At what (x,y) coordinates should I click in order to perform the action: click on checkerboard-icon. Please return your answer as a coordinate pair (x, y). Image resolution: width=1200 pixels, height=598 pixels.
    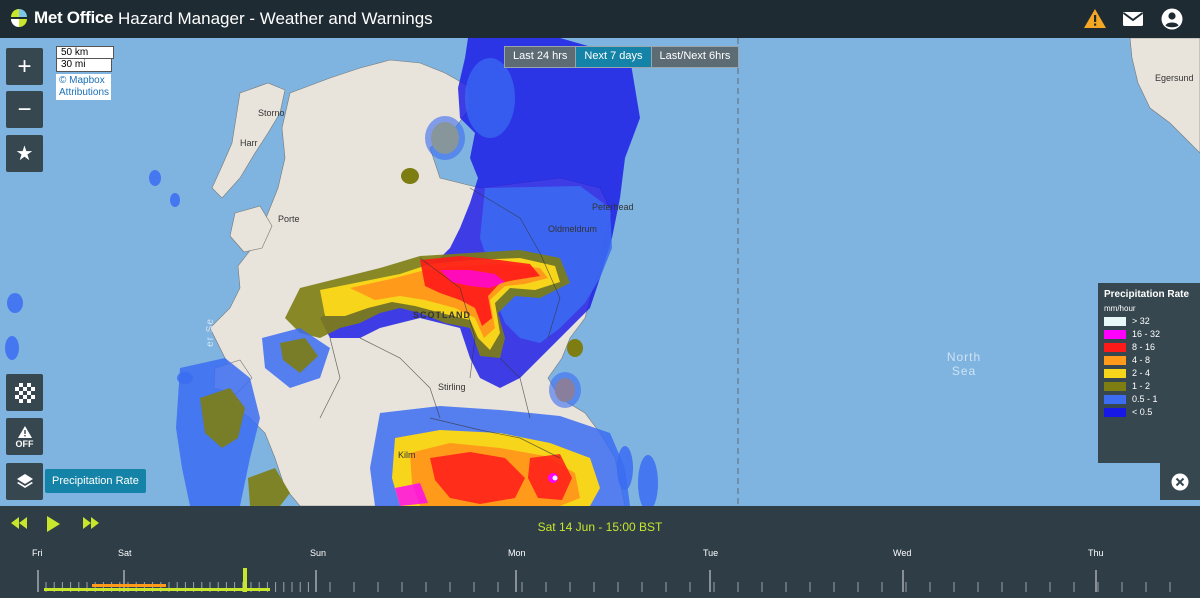
    Looking at the image, I should click on (24, 392).